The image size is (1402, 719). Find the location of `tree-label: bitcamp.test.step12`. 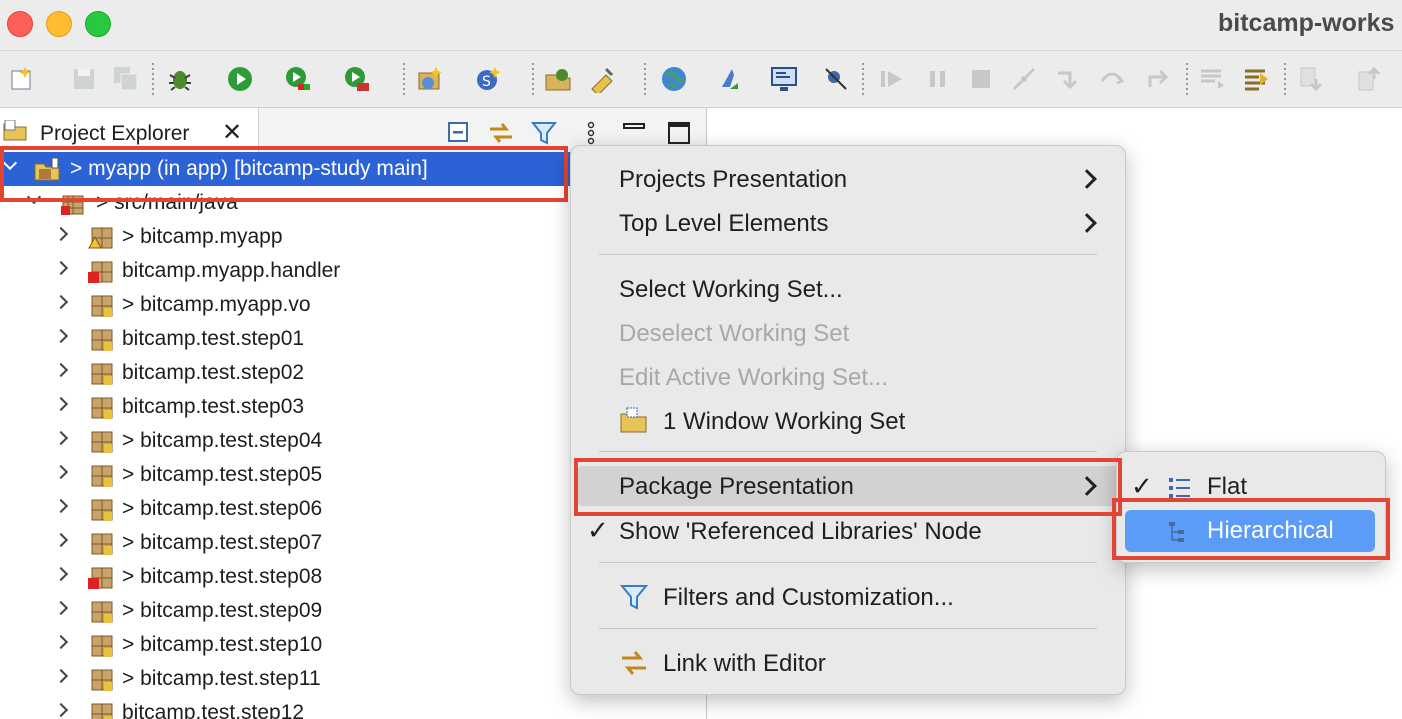

tree-label: bitcamp.test.step12 is located at coordinates (213, 710).